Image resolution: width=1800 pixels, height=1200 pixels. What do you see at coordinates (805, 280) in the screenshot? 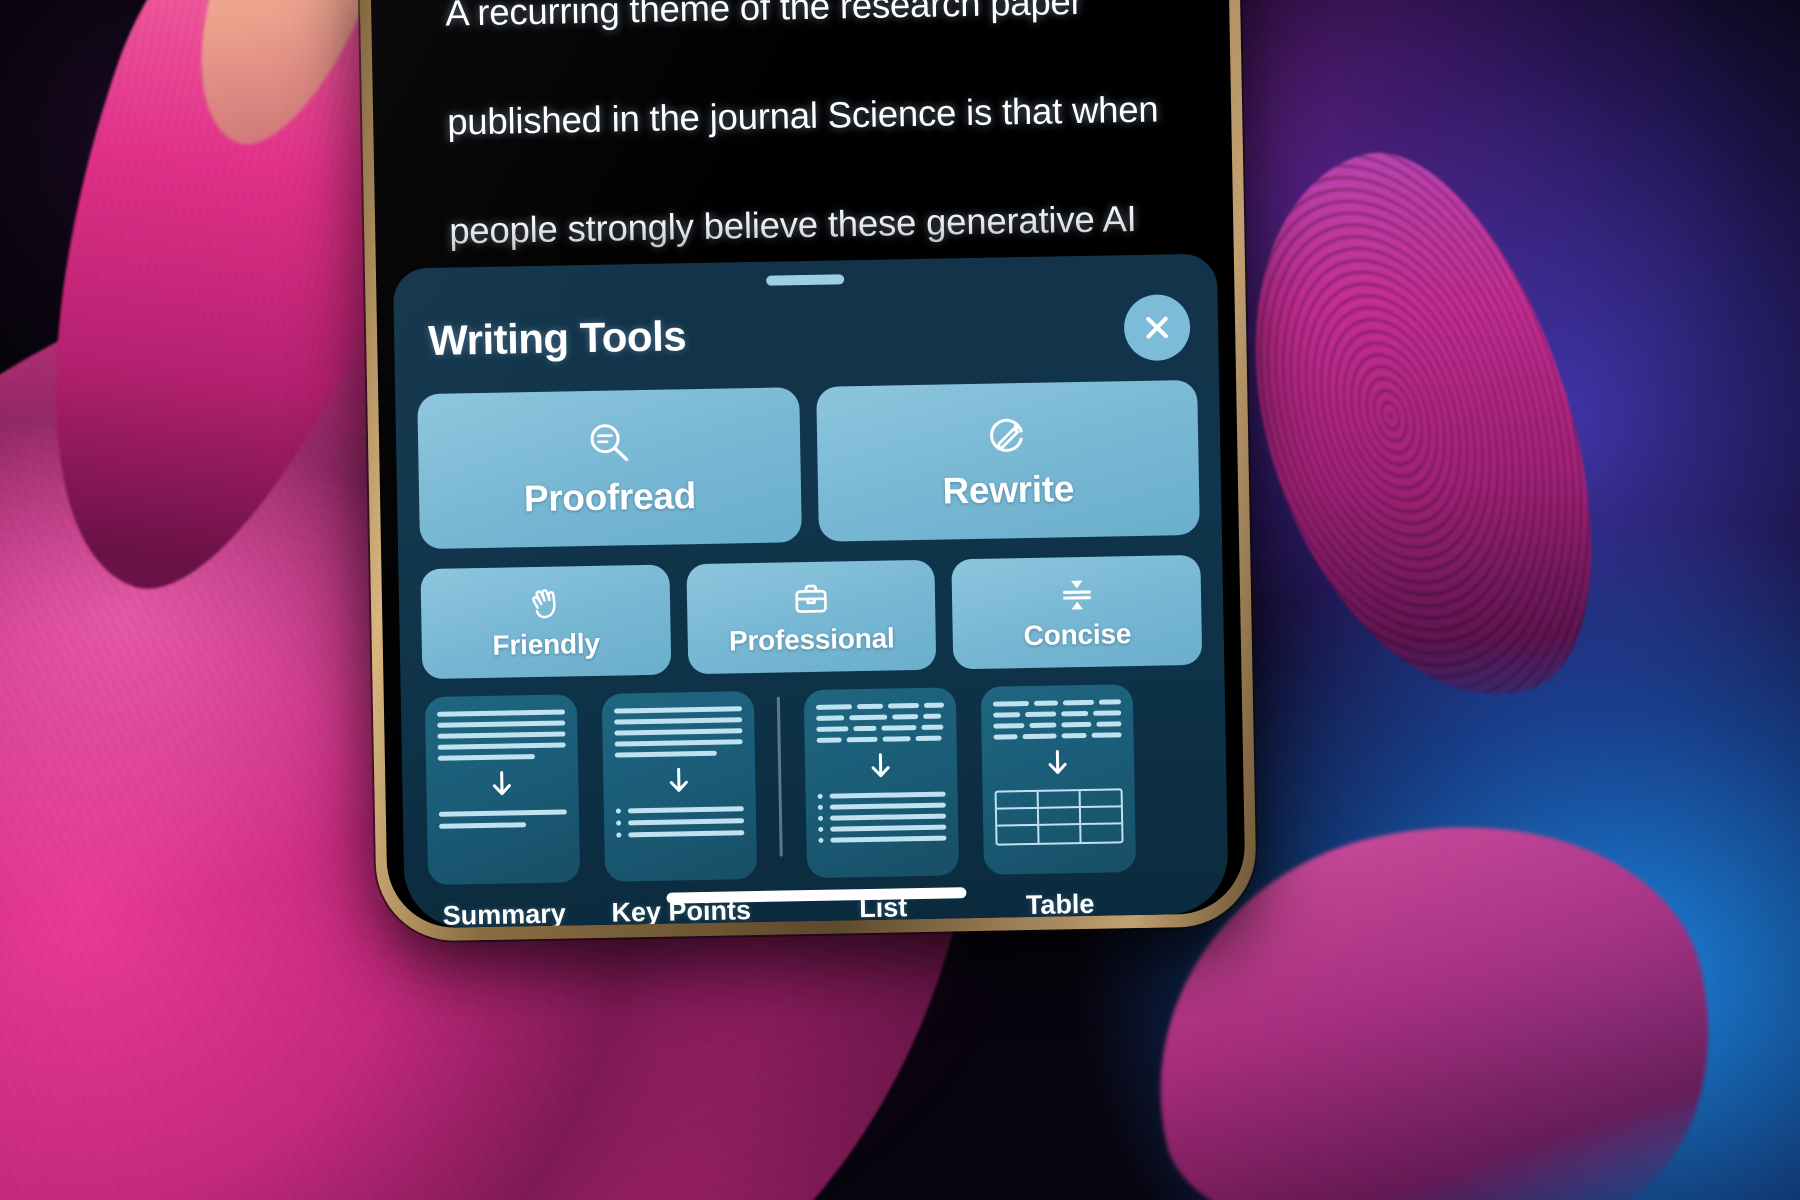
I see `sheet-grabber-handle` at bounding box center [805, 280].